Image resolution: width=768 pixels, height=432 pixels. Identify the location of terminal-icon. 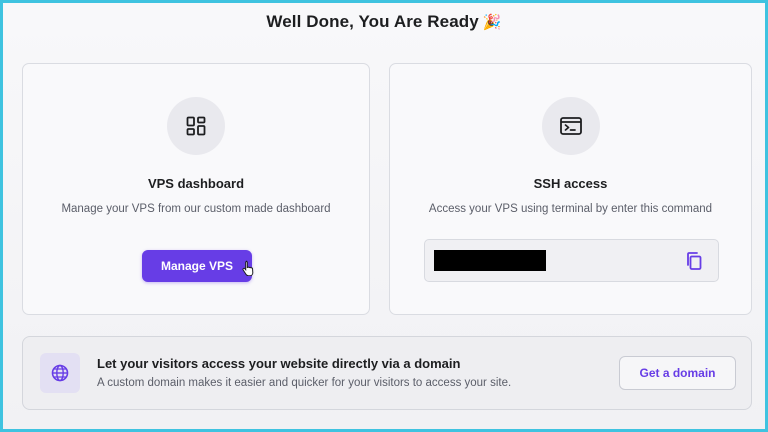
(570, 126).